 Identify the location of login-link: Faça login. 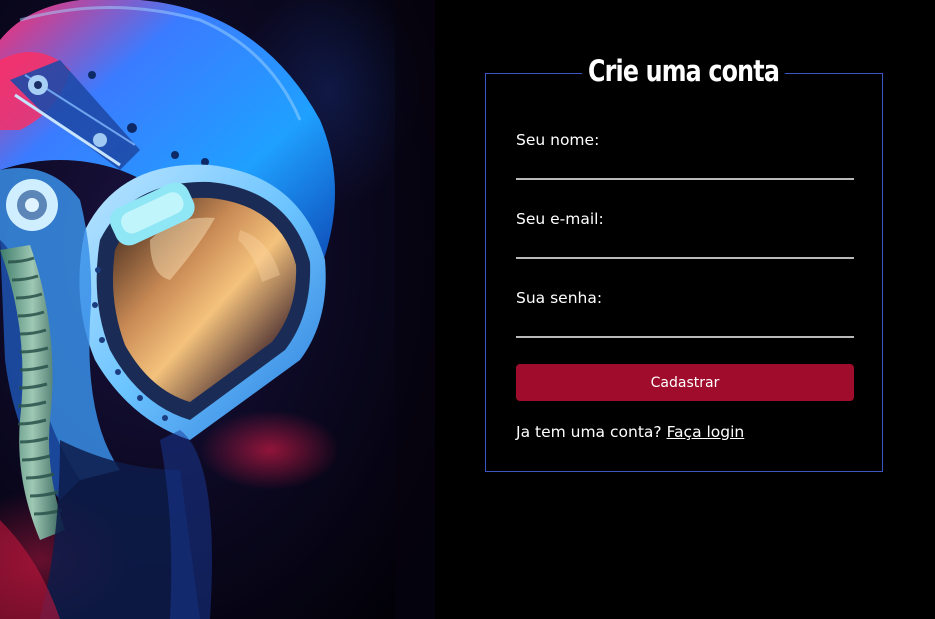
(706, 432).